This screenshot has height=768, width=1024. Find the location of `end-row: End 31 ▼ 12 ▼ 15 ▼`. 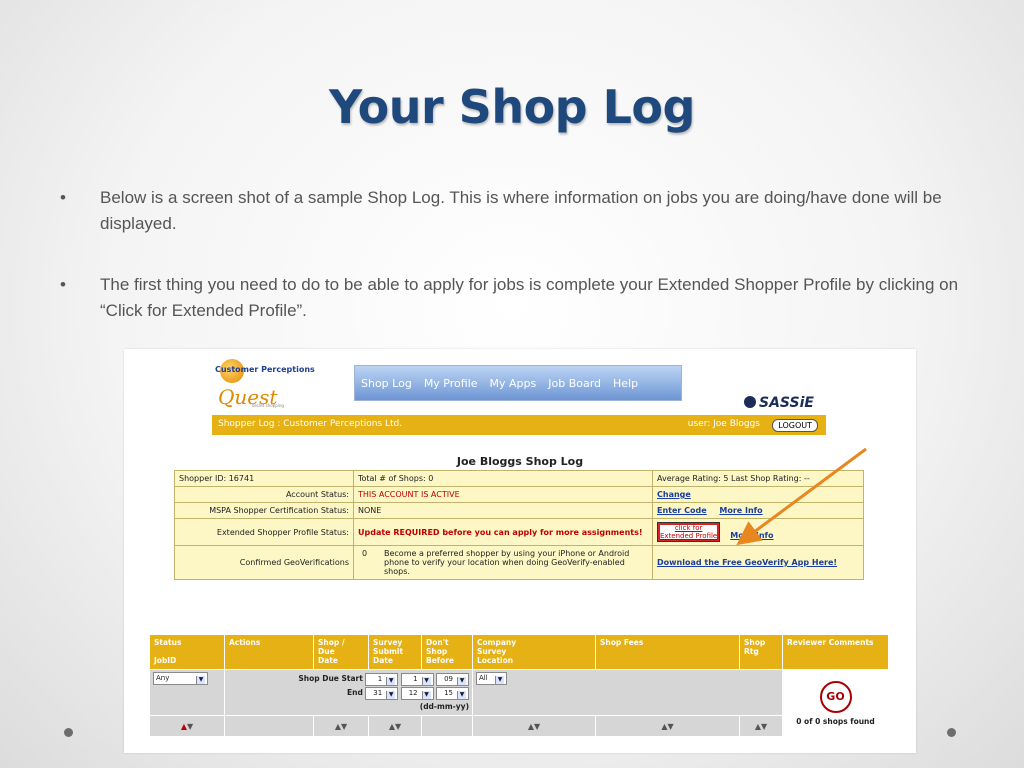

end-row: End 31 ▼ 12 ▼ 15 ▼ is located at coordinates (348, 693).